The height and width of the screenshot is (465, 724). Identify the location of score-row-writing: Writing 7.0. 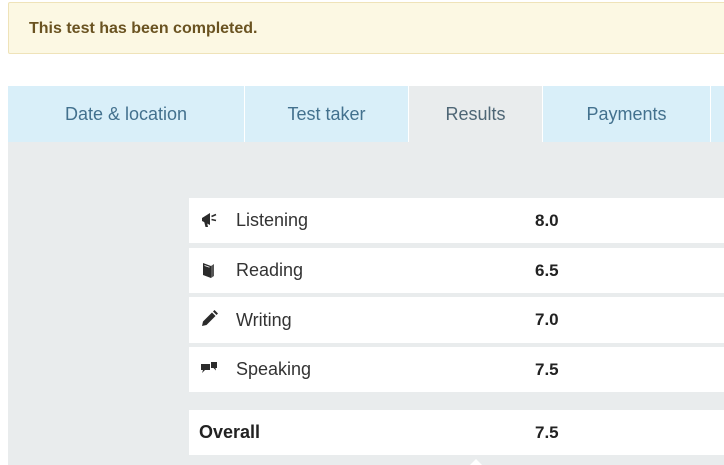
(456, 320).